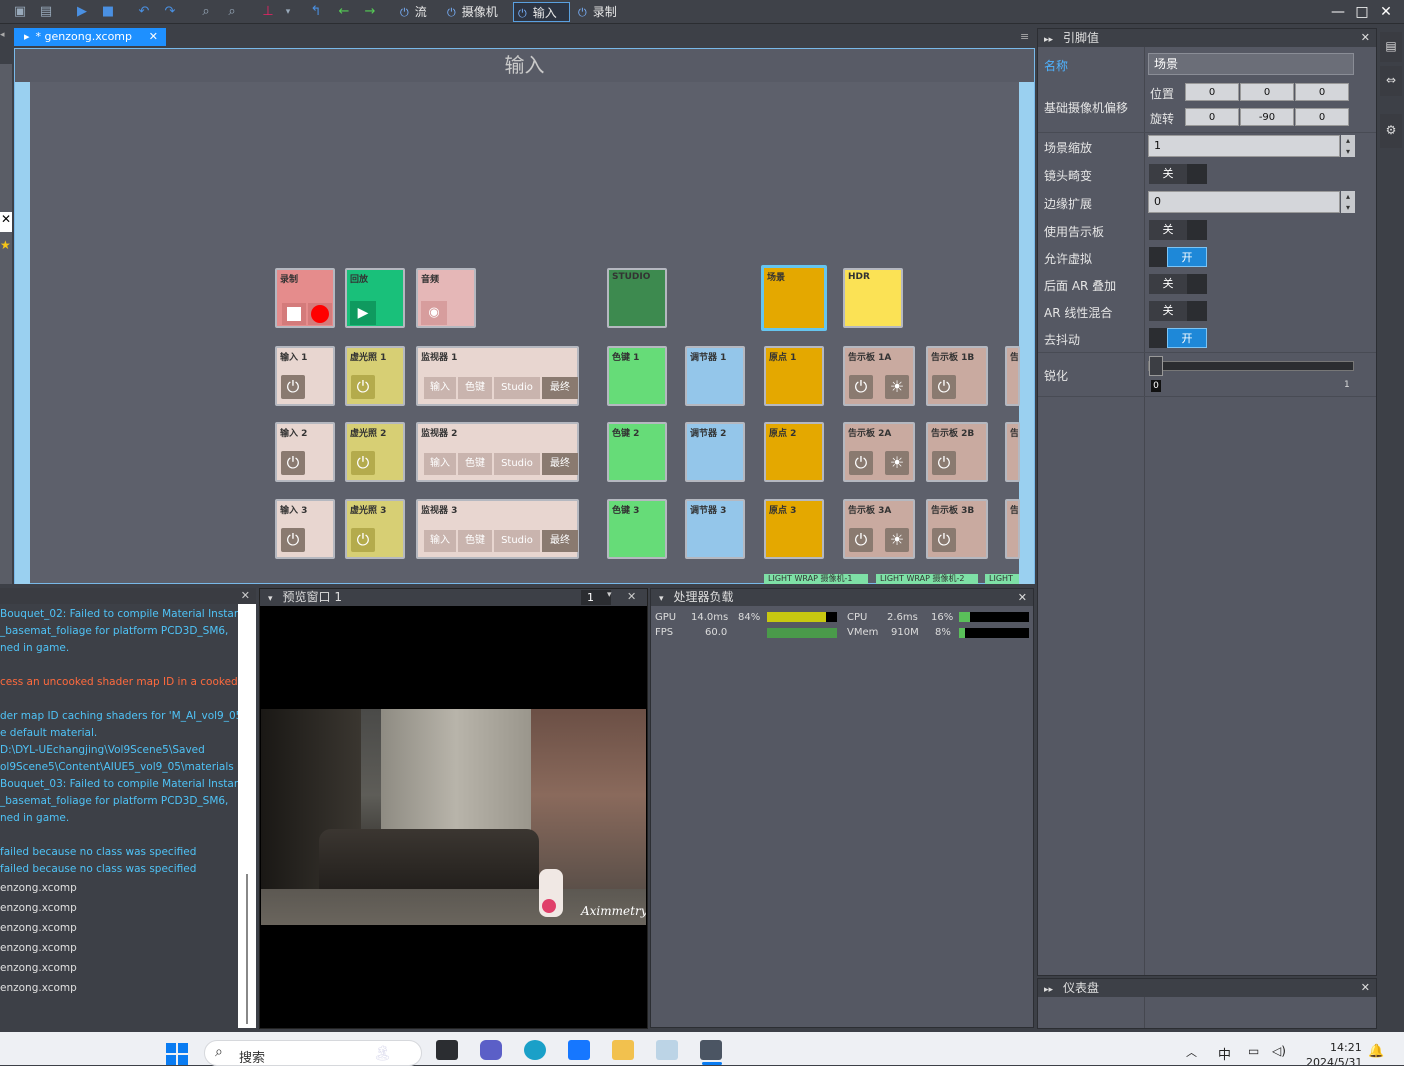  Describe the element at coordinates (170, 12) in the screenshot. I see `redo-icon: ↷` at that location.